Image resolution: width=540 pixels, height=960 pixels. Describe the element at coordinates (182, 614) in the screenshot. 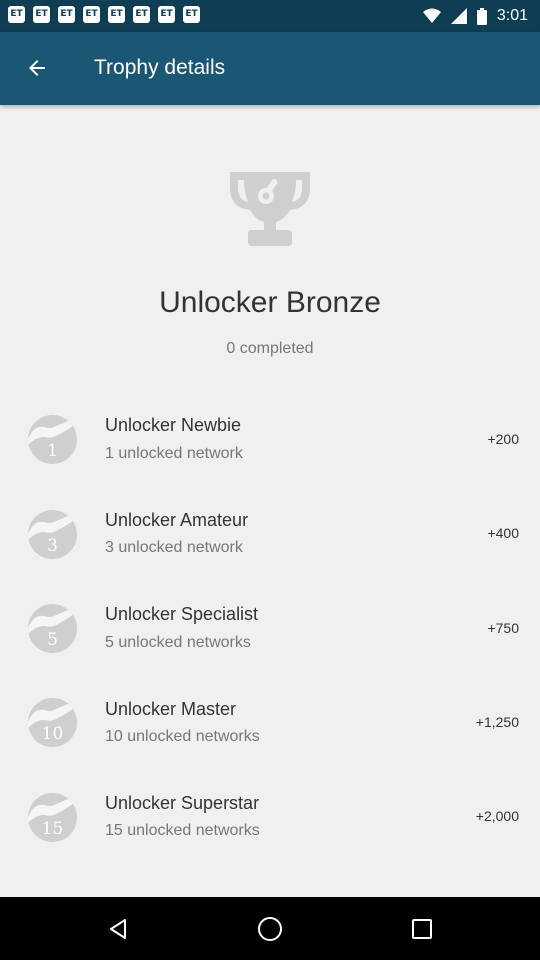

I see `level-title: Unlocker Specialist` at that location.